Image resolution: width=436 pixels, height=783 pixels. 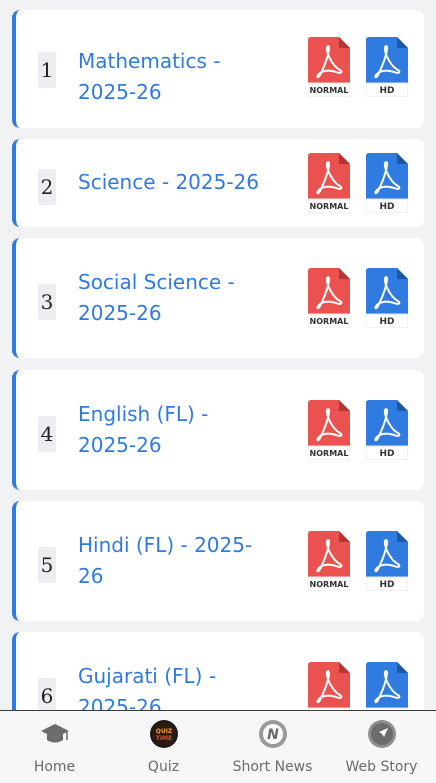 I want to click on nav-quiz: QUIZ TIME Quiz, so click(x=163, y=747).